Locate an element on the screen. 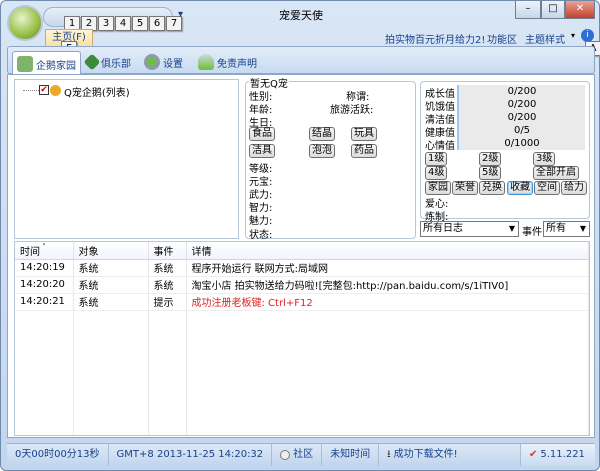 The image size is (600, 471). tab-disclaimer: 免责声明 is located at coordinates (227, 62).